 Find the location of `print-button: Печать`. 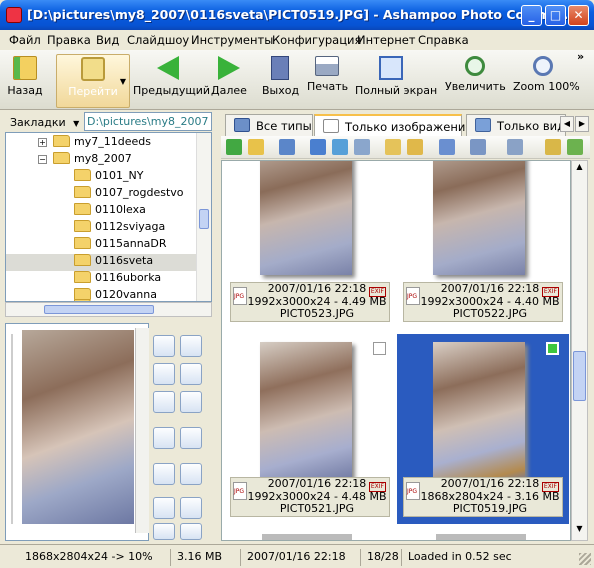

print-button: Печать is located at coordinates (327, 81).